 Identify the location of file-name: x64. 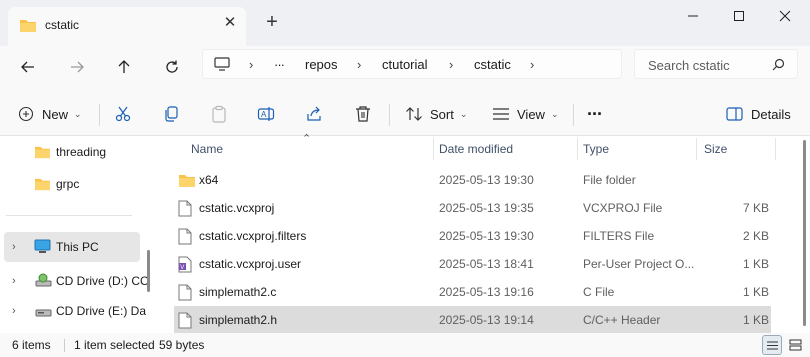
(209, 180).